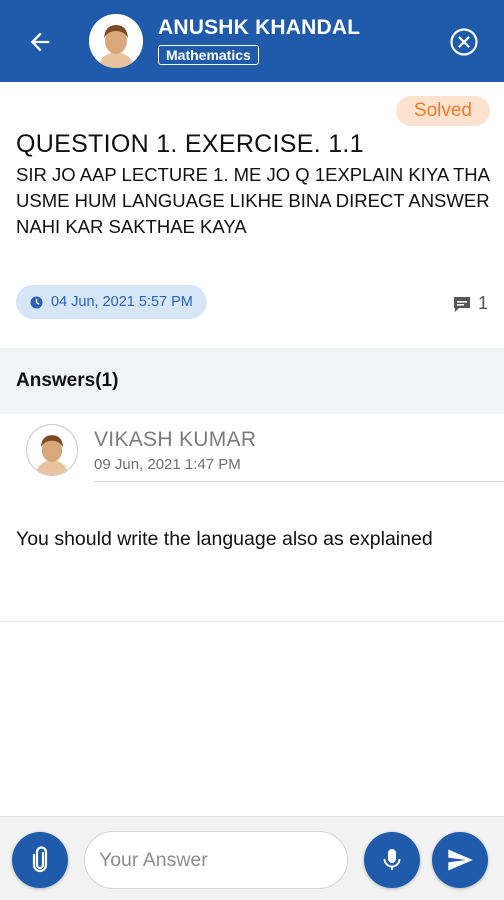  I want to click on avatar, so click(116, 41).